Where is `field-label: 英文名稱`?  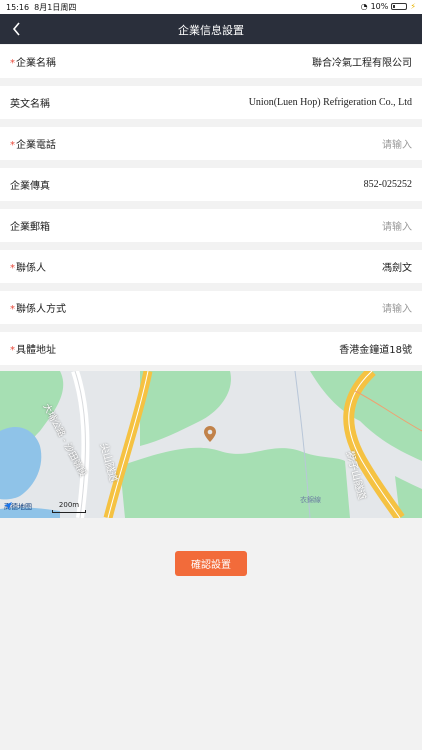
field-label: 英文名稱 is located at coordinates (30, 102).